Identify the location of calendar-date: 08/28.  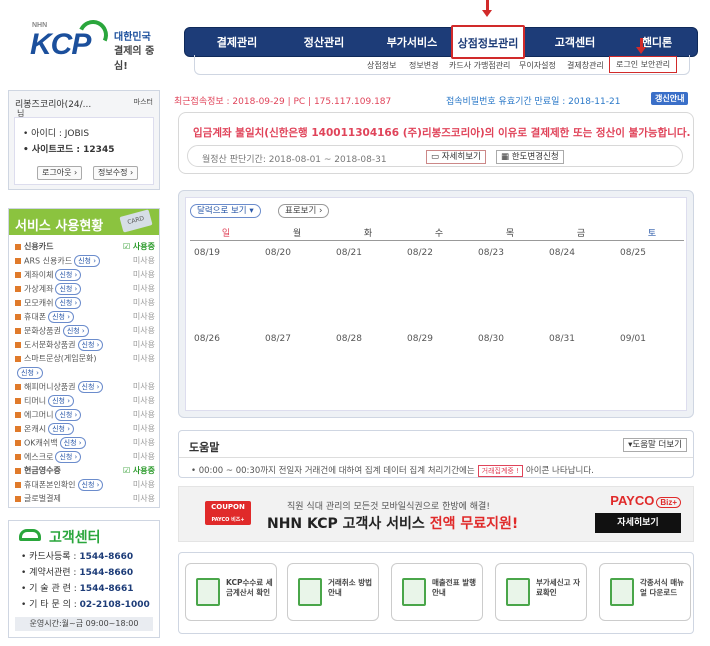
(349, 339).